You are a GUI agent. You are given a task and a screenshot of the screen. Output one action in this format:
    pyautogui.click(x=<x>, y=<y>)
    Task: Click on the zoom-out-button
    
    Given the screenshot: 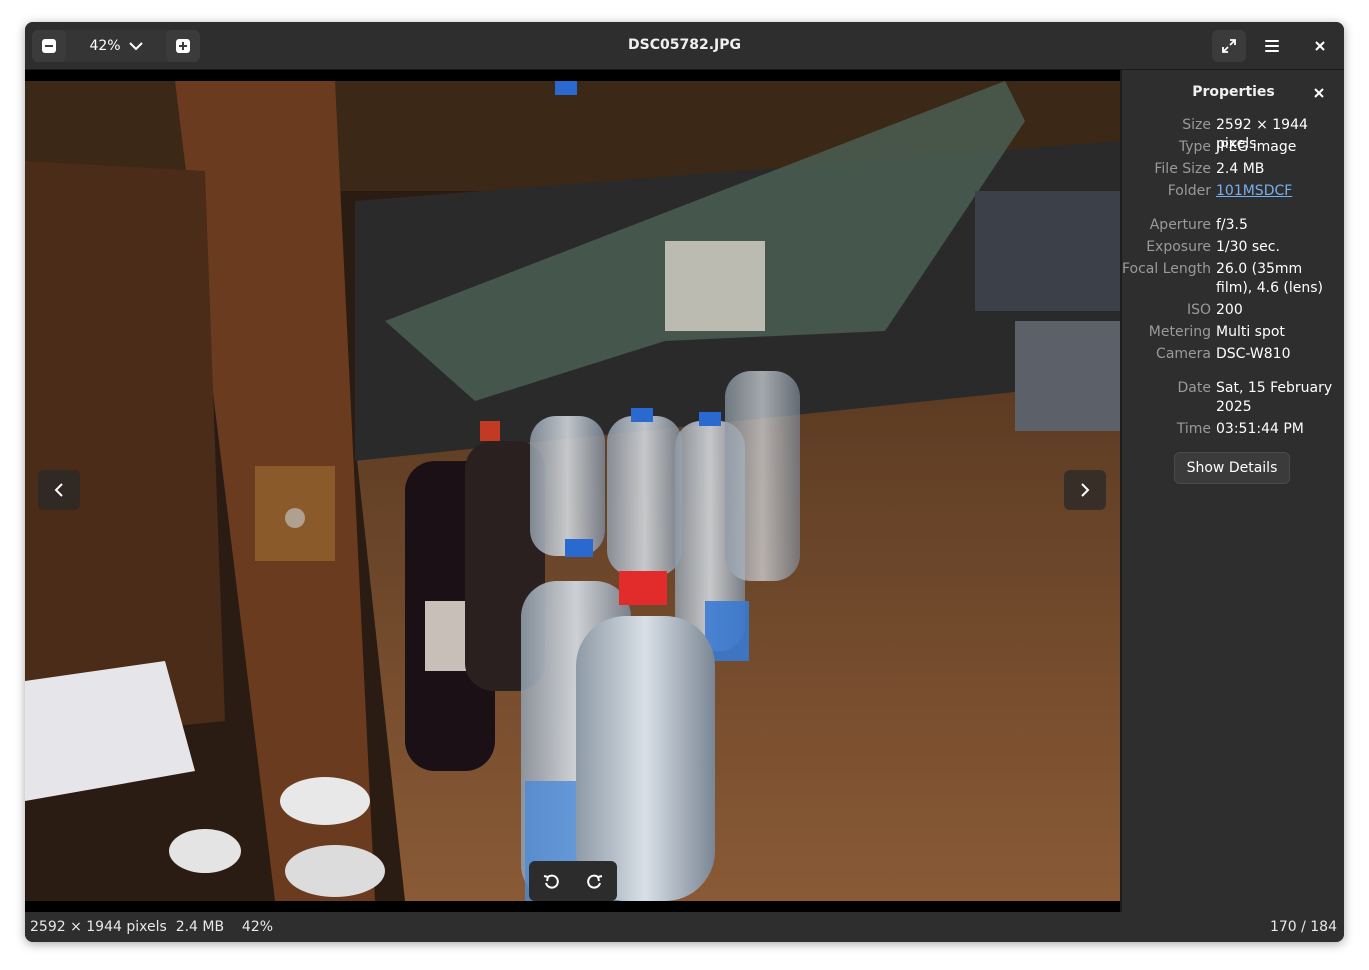 What is the action you would take?
    pyautogui.click(x=49, y=46)
    